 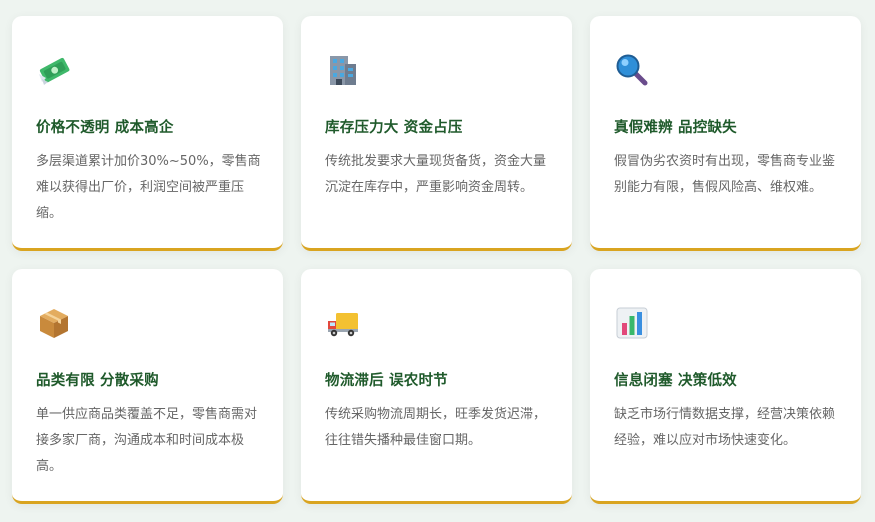 I want to click on money-with-wings-icon, so click(x=54, y=71).